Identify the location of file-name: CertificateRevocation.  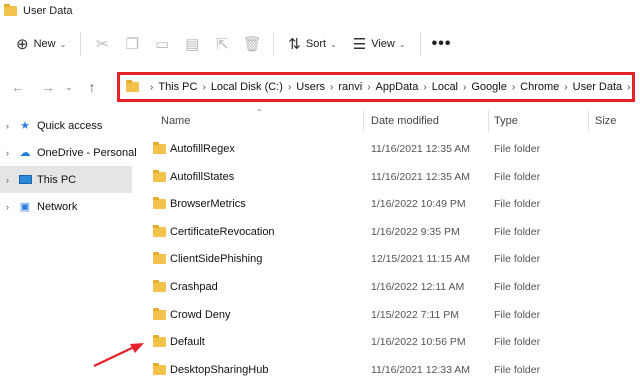
(222, 231).